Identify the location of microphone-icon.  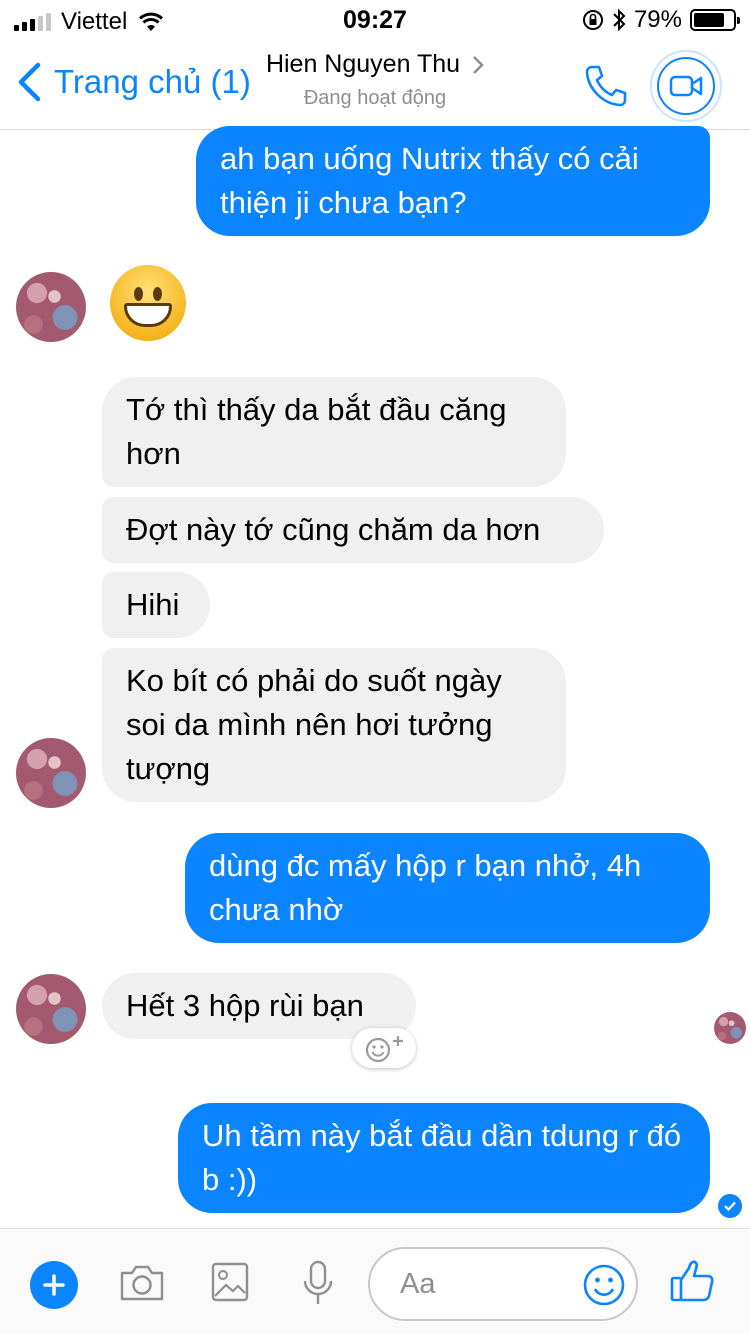
(318, 1282).